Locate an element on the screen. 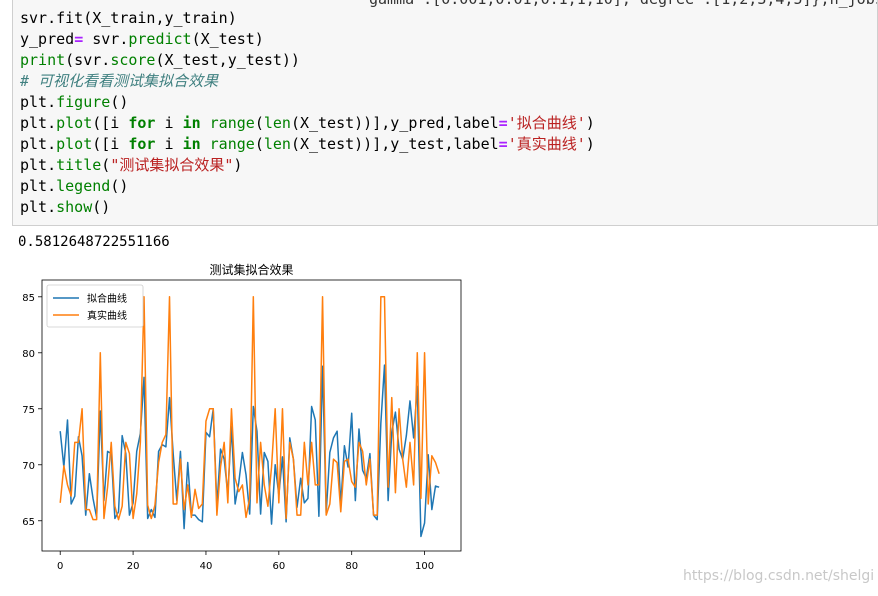 The height and width of the screenshot is (596, 878). code-token: . is located at coordinates (52, 18).